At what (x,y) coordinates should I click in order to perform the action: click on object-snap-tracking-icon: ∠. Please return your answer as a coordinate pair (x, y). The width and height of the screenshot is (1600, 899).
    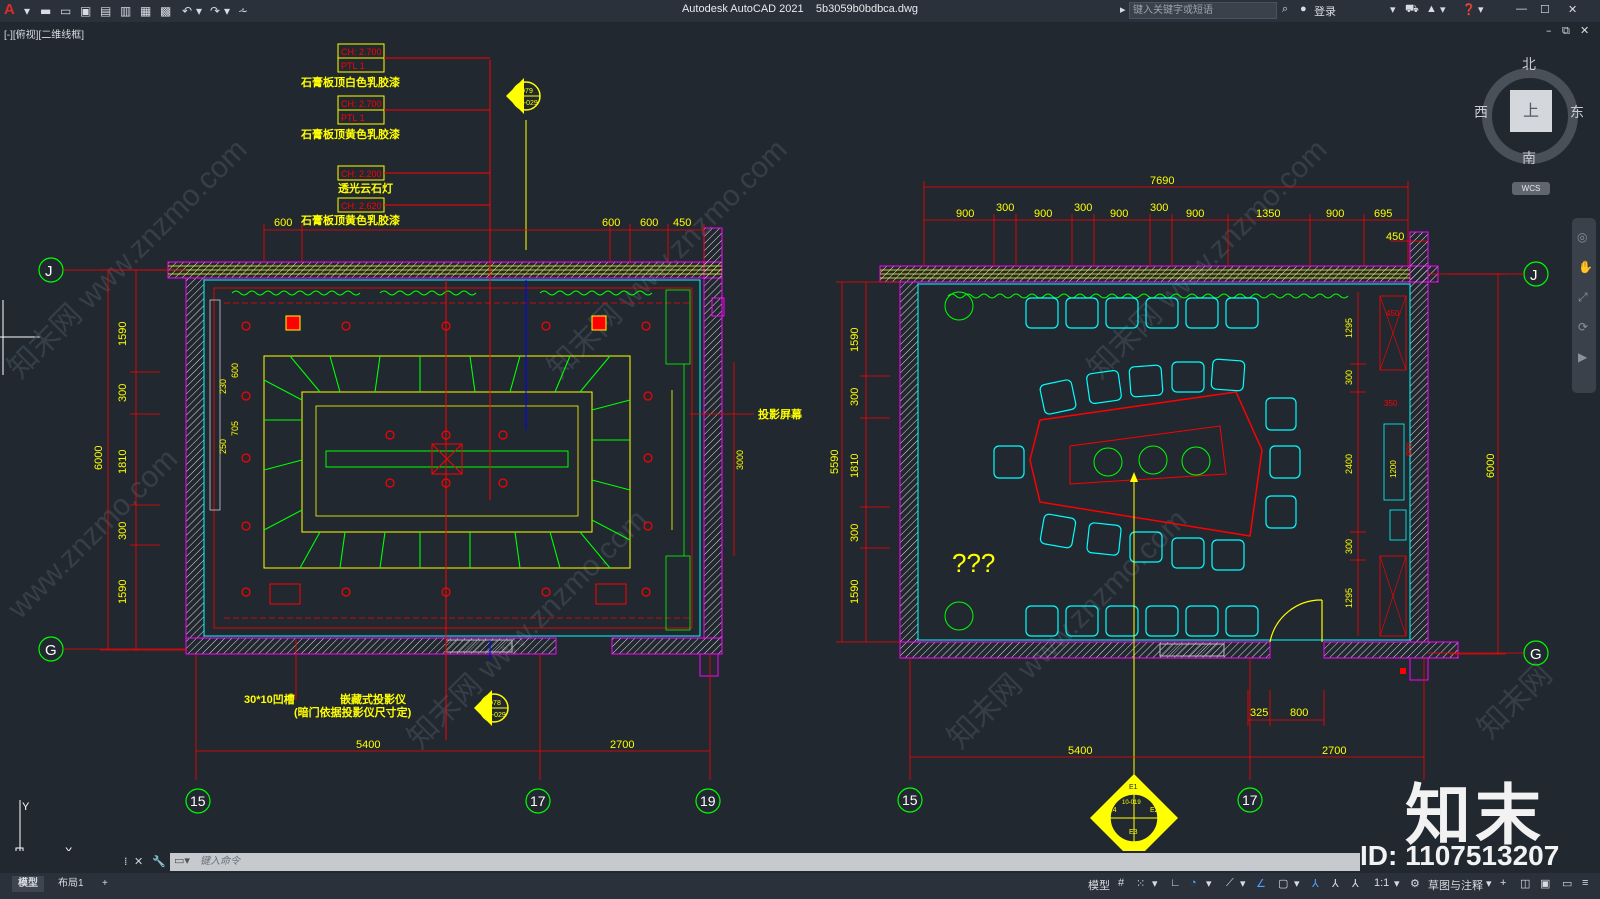
    Looking at the image, I should click on (1261, 883).